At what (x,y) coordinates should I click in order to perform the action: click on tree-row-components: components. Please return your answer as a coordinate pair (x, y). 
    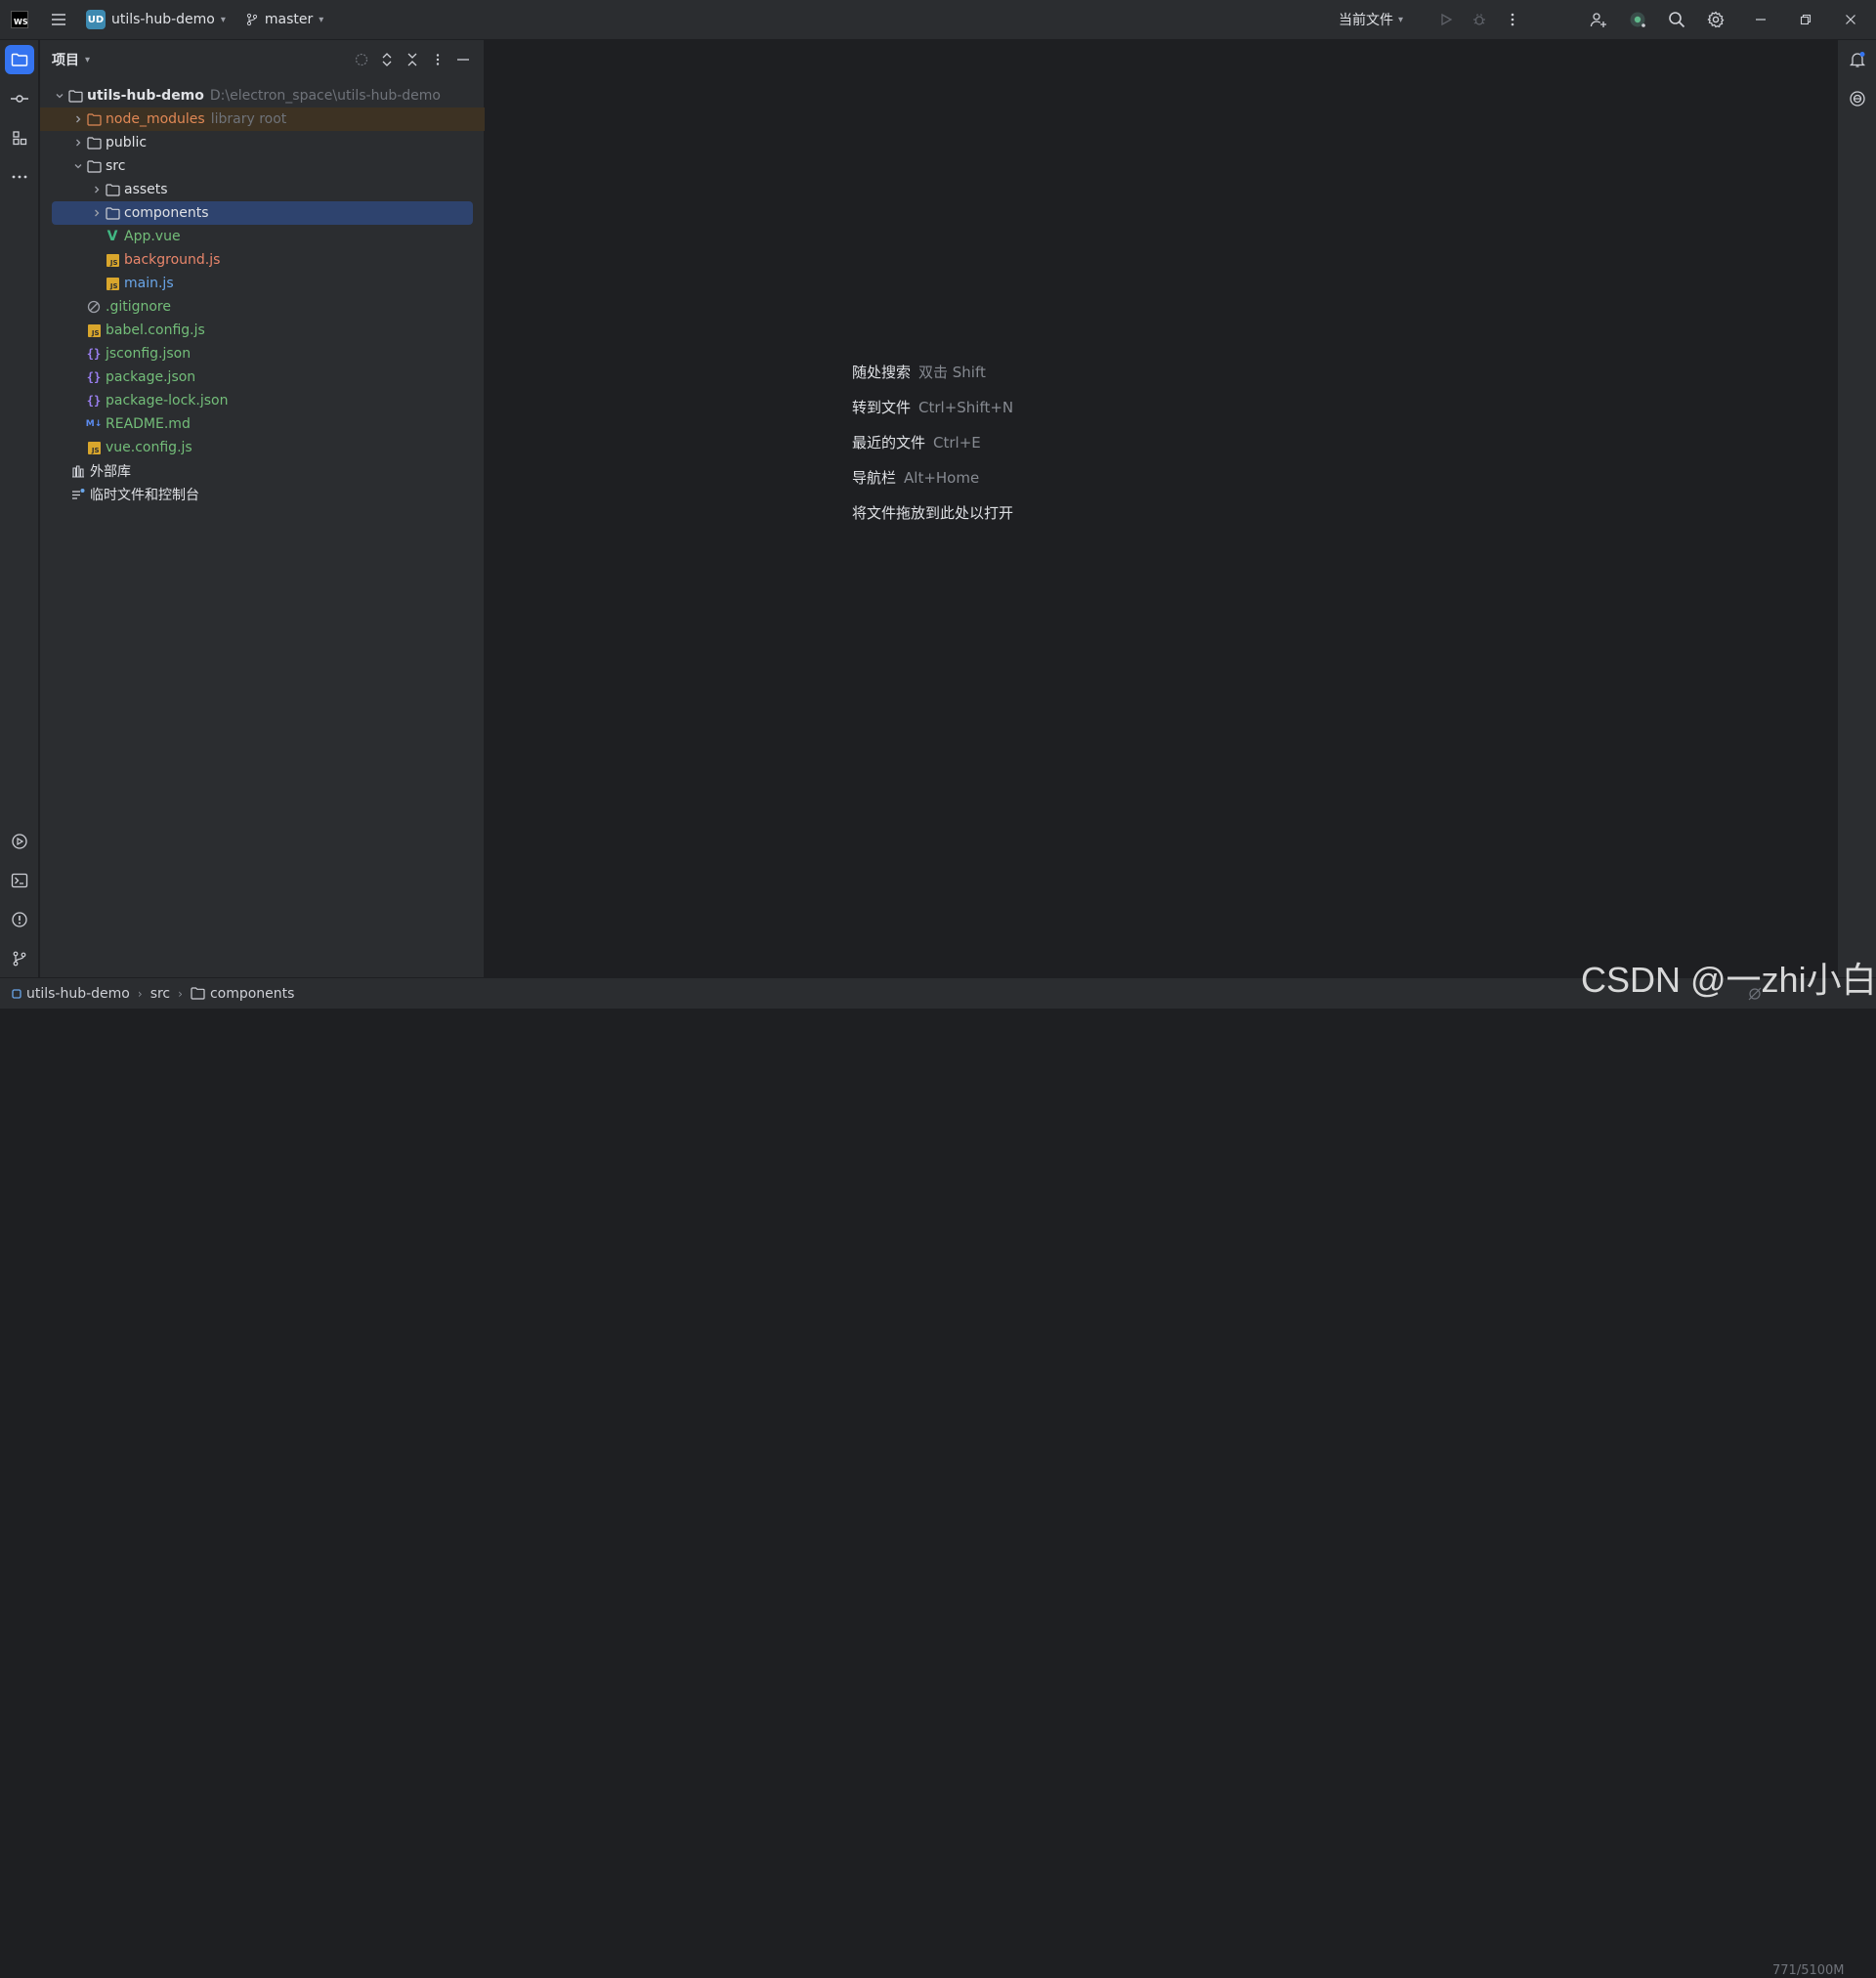
    Looking at the image, I should click on (262, 213).